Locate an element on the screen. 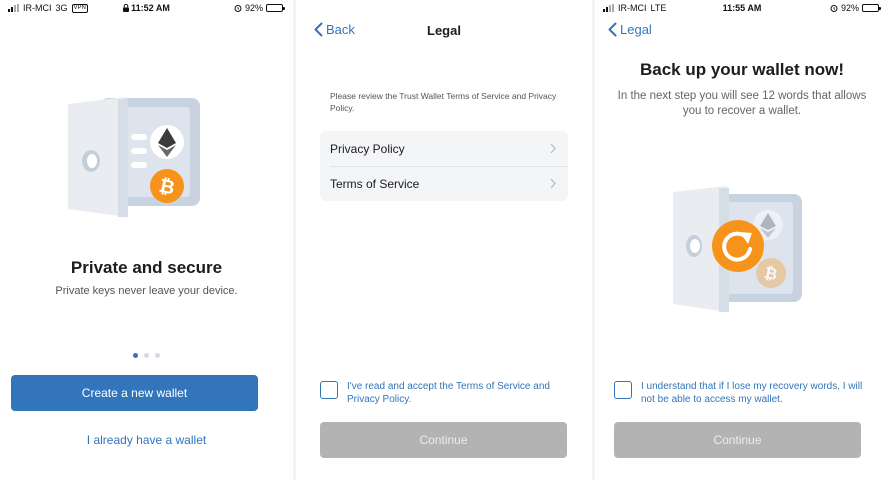 The image size is (889, 480). privacy-policy-row: Privacy Policy is located at coordinates (444, 148).